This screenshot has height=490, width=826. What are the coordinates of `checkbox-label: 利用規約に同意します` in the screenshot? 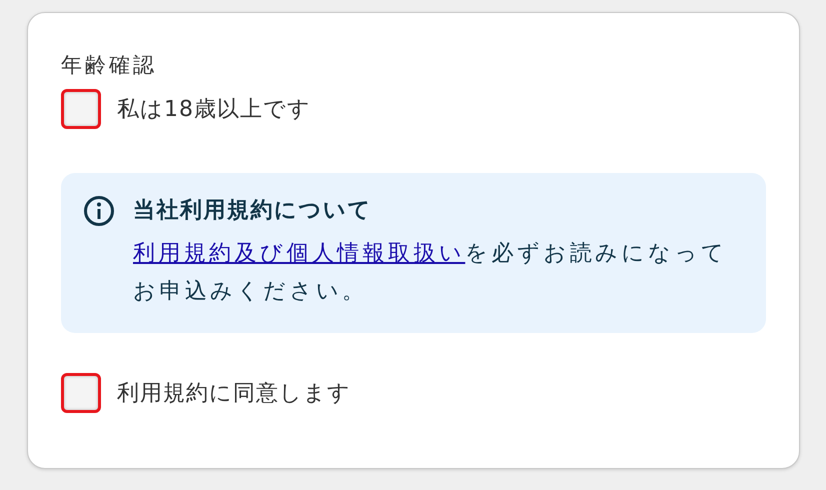 It's located at (234, 394).